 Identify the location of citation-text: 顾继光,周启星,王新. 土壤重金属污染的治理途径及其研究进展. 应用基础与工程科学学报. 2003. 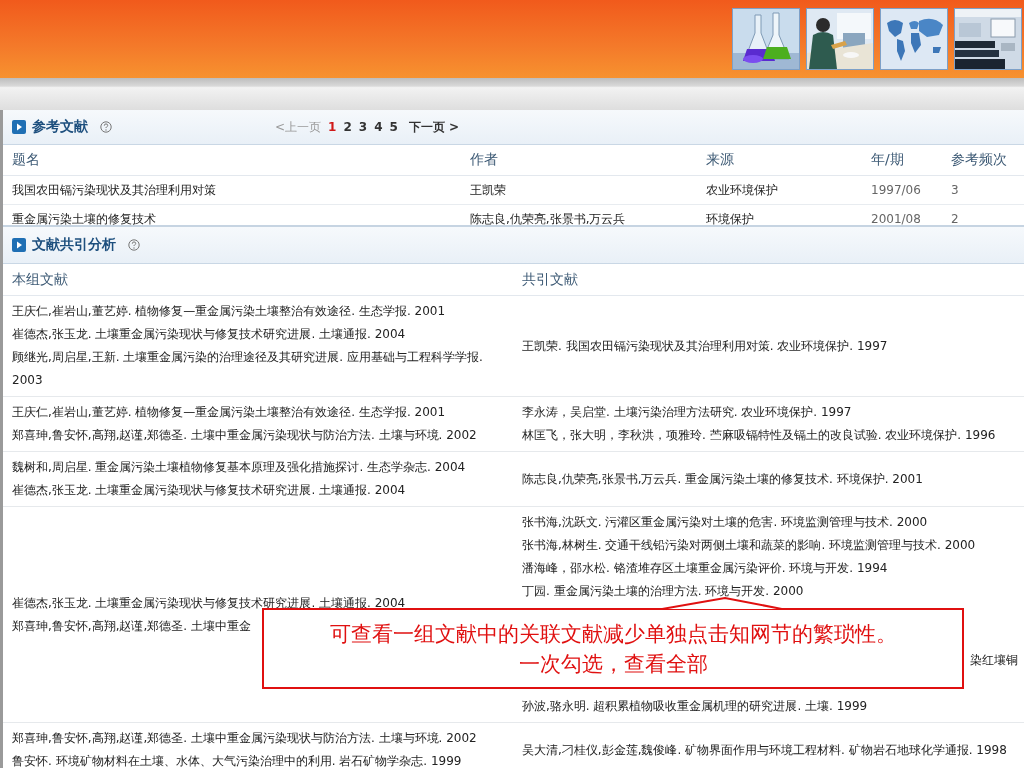
(262, 369).